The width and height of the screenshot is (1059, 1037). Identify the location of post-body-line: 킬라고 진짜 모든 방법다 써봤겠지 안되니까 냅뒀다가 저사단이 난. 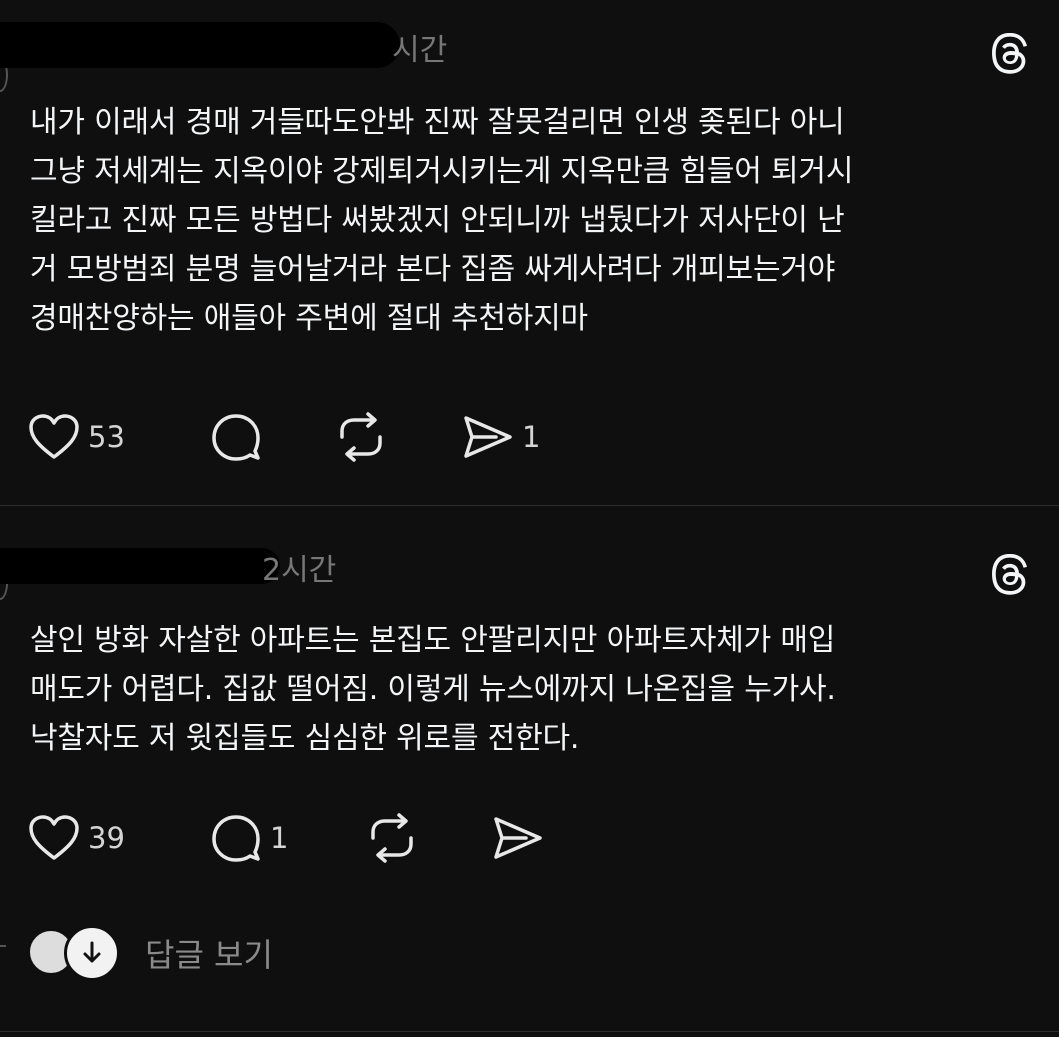
(437, 220).